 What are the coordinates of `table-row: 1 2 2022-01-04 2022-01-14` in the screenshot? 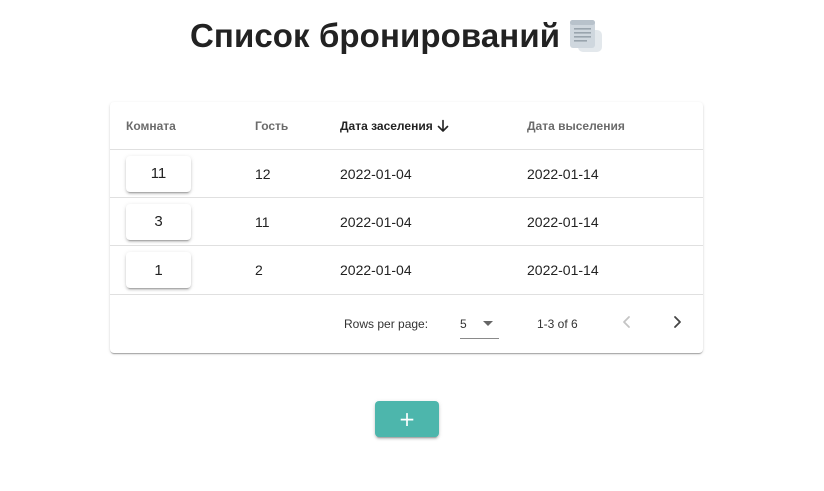 It's located at (406, 270).